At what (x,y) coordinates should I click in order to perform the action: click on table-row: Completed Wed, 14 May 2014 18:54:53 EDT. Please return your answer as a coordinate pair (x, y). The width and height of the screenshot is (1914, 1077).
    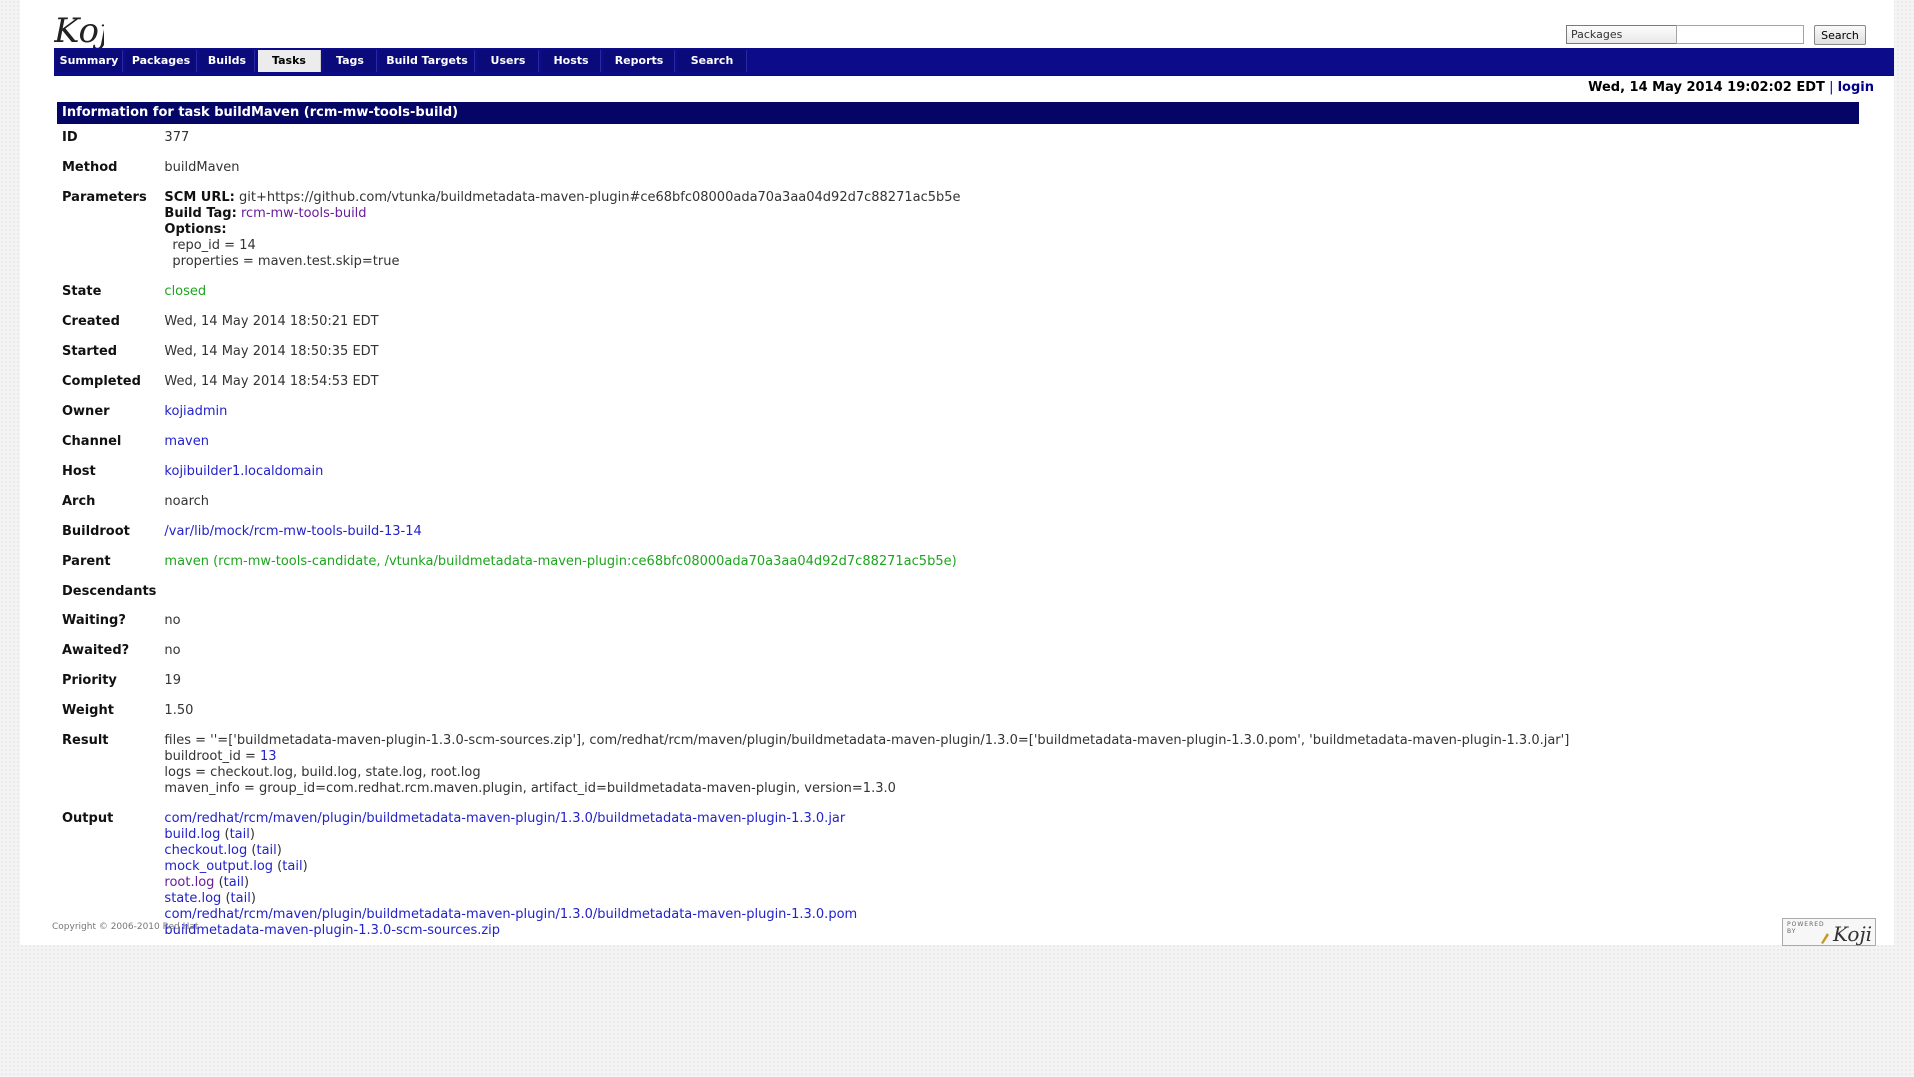
    Looking at the image, I should click on (814, 385).